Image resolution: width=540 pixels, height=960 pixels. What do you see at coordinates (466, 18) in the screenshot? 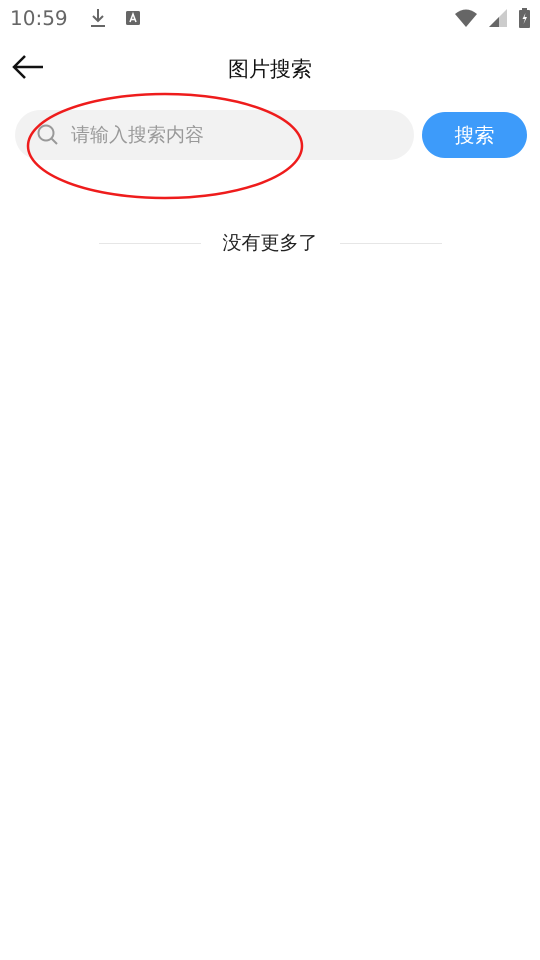
I see `wifi-icon` at bounding box center [466, 18].